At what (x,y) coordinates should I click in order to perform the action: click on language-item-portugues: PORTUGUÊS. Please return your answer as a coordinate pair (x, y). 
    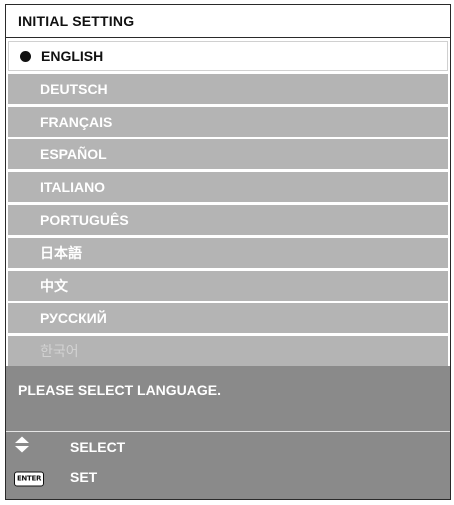
    Looking at the image, I should click on (228, 219).